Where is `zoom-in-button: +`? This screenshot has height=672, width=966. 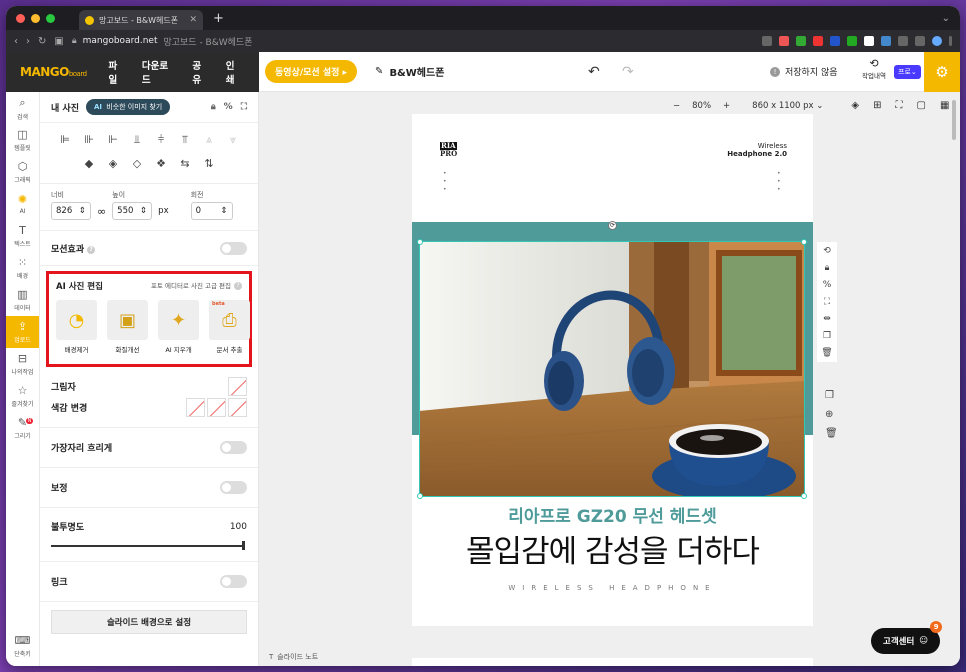 zoom-in-button: + is located at coordinates (726, 106).